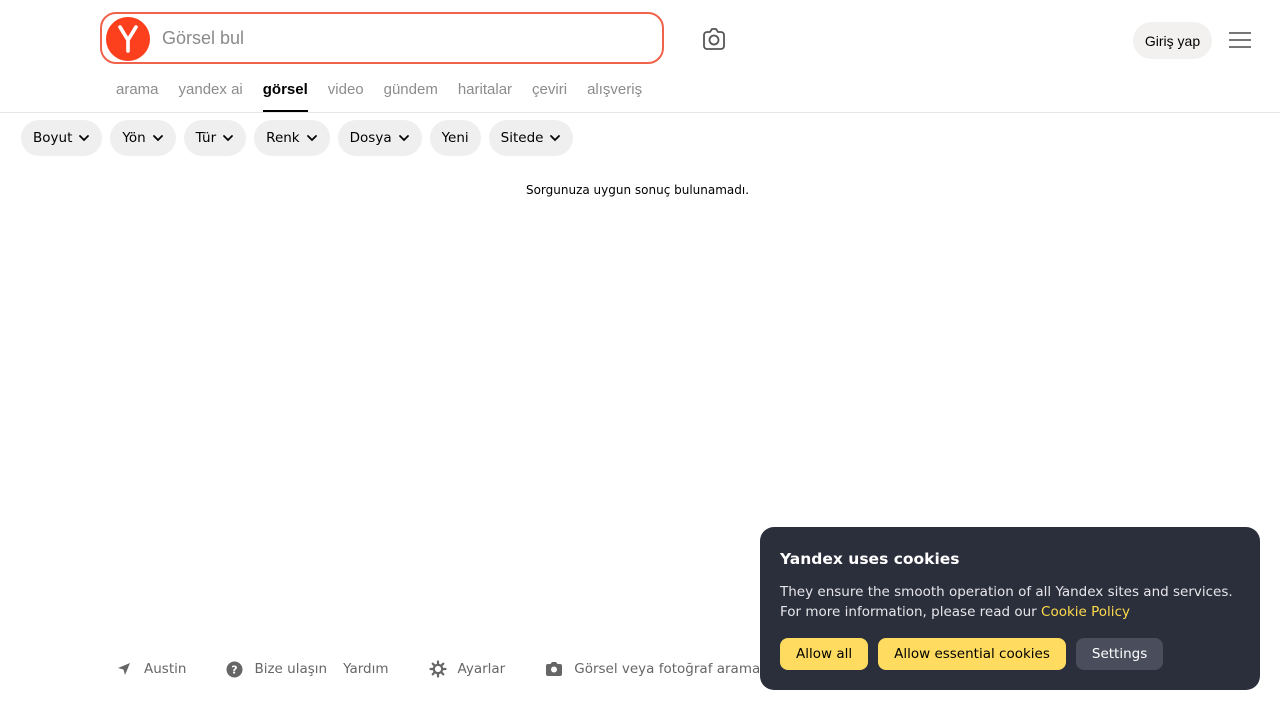 The image size is (1280, 720). Describe the element at coordinates (1240, 40) in the screenshot. I see `hamburger-menu-icon` at that location.